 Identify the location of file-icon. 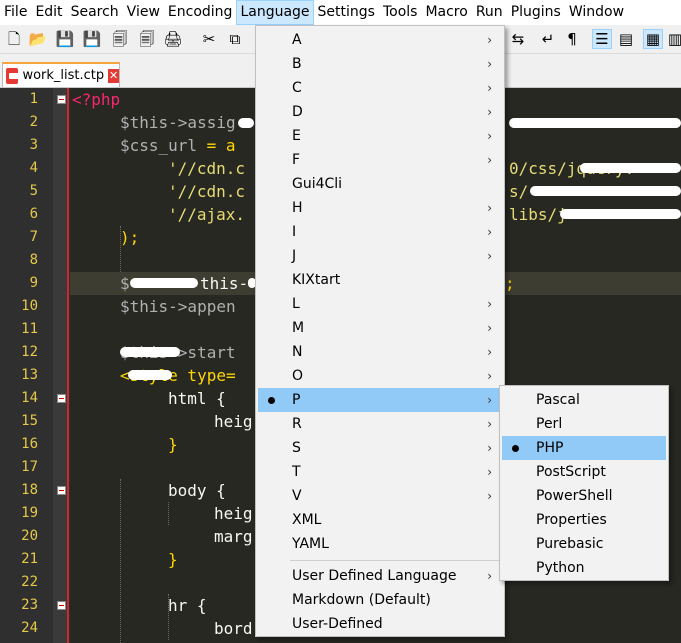
(13, 75).